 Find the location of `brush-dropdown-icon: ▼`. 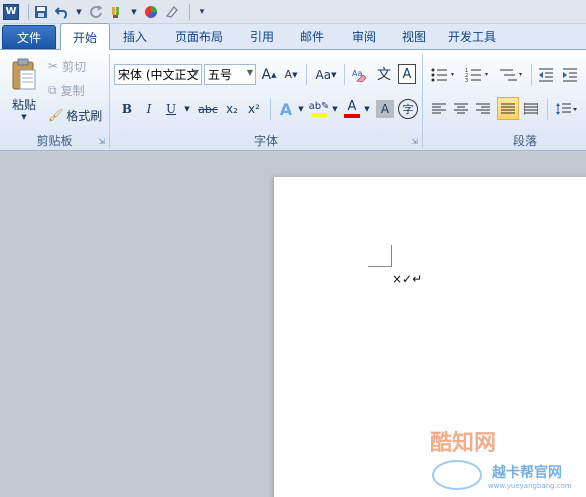

brush-dropdown-icon: ▼ is located at coordinates (134, 12).